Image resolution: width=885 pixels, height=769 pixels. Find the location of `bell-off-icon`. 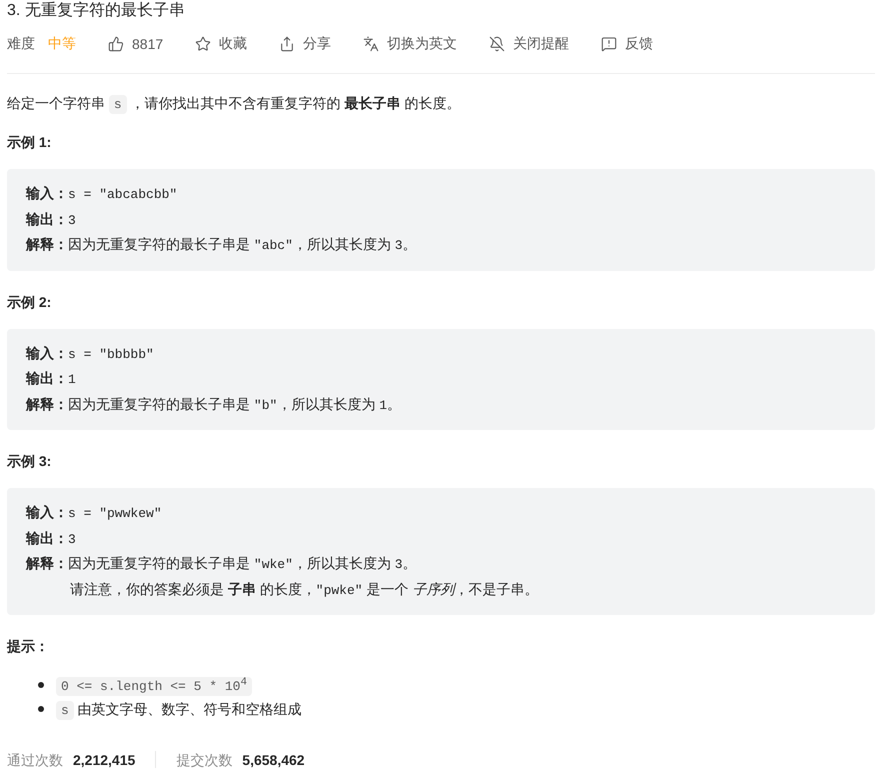

bell-off-icon is located at coordinates (497, 44).